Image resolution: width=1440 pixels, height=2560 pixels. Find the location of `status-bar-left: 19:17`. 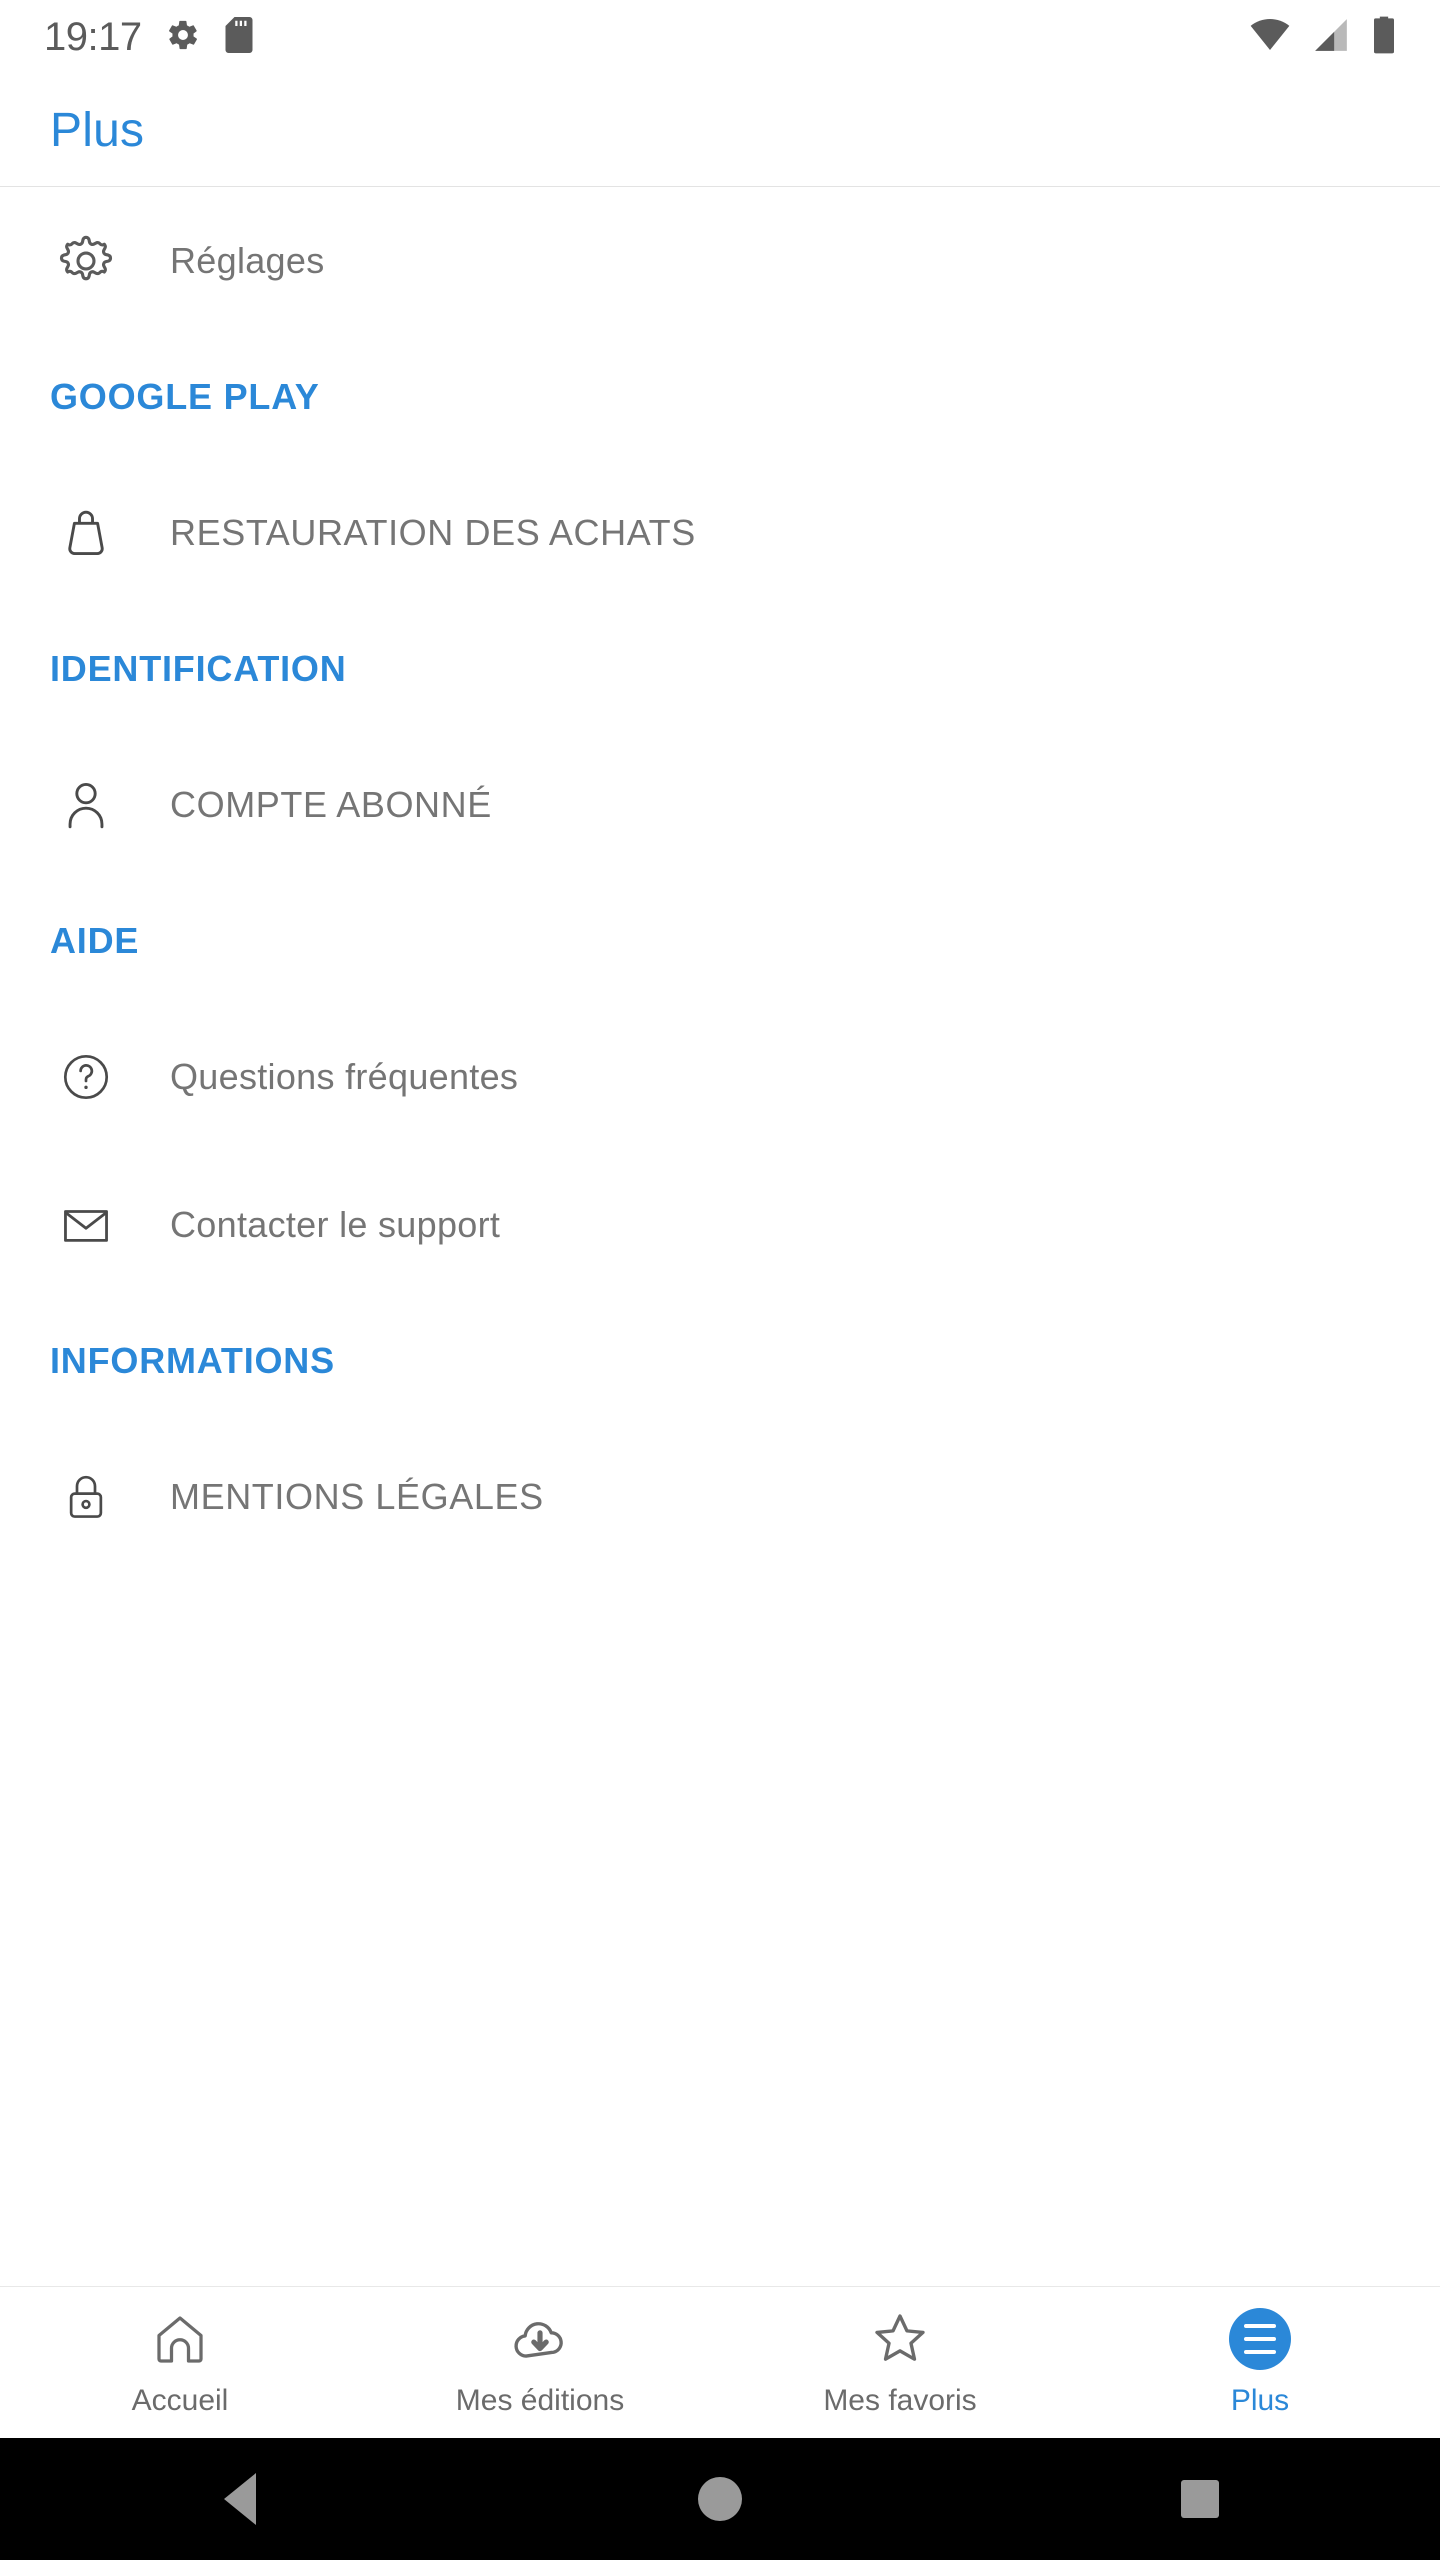

status-bar-left: 19:17 is located at coordinates (149, 37).